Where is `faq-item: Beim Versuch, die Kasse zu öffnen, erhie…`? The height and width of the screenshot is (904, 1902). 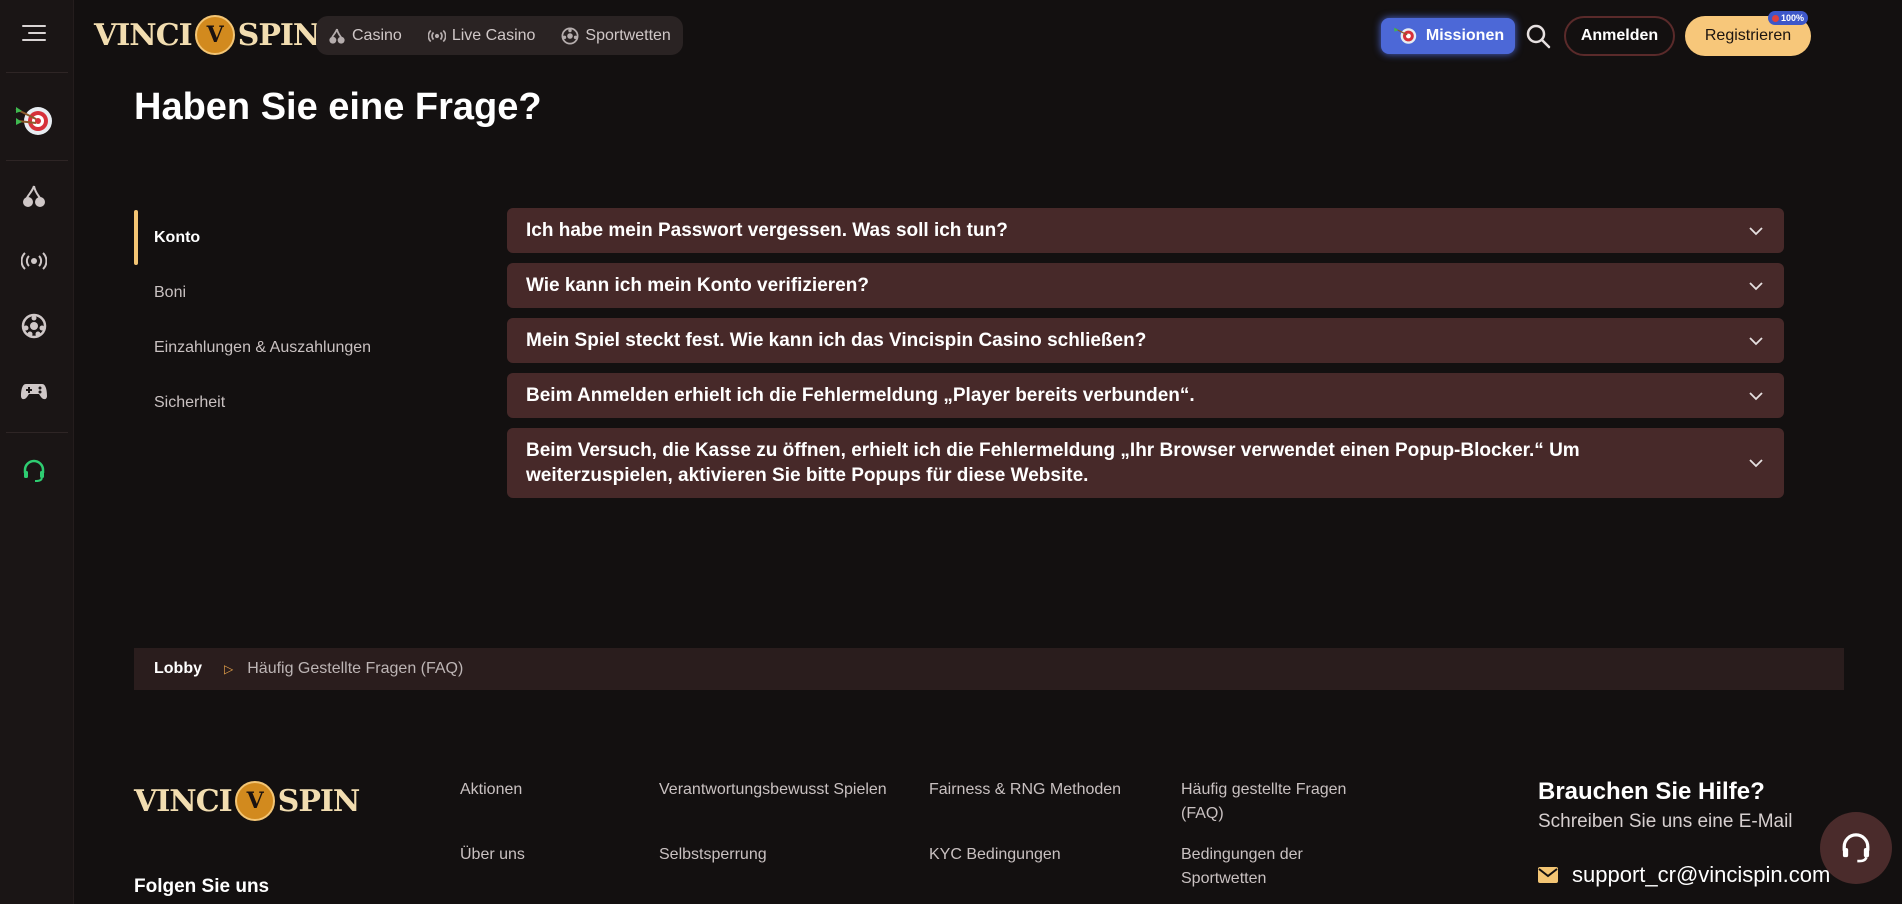
faq-item: Beim Versuch, die Kasse zu öffnen, erhie… is located at coordinates (1145, 463).